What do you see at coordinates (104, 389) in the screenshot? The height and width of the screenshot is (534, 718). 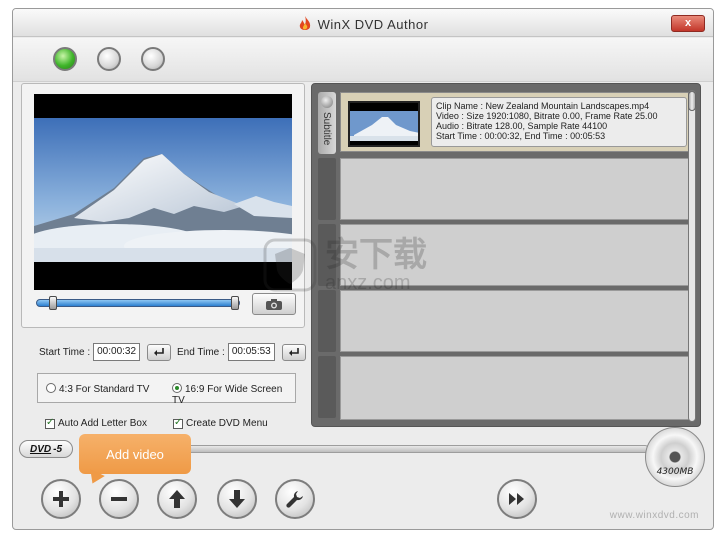 I see `aspect-label-4-3: 4:3 For Standard TV` at bounding box center [104, 389].